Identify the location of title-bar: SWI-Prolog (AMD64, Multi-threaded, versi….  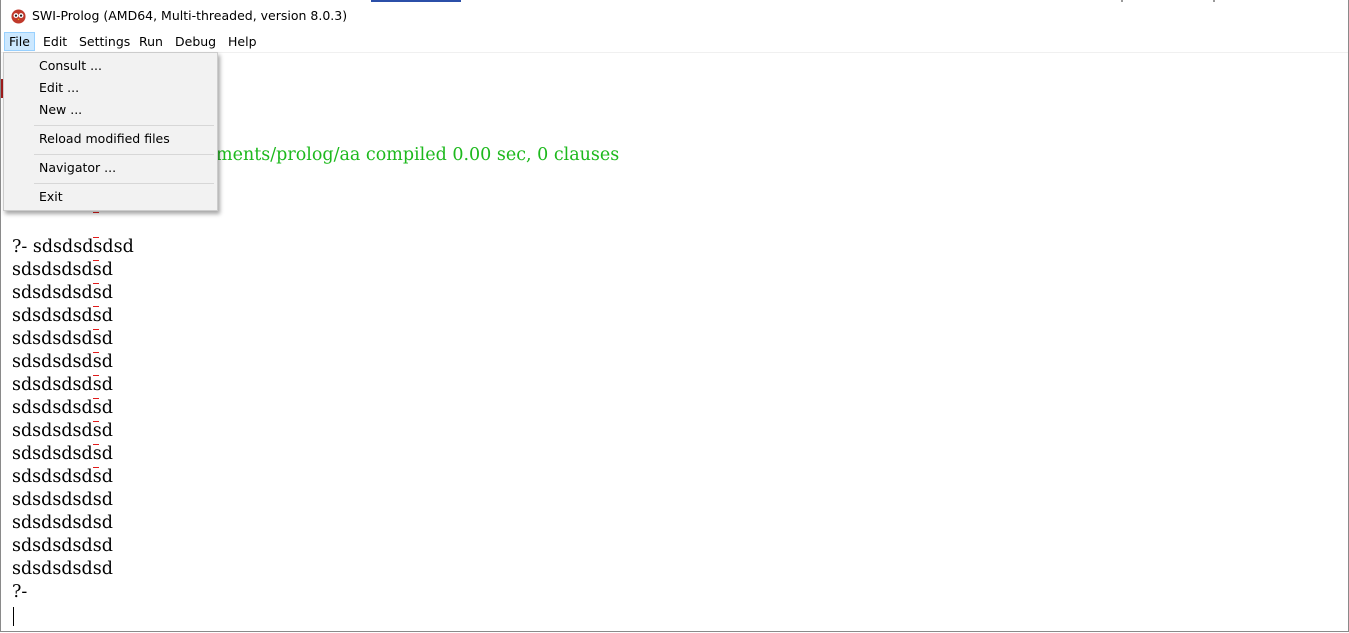
(674, 16).